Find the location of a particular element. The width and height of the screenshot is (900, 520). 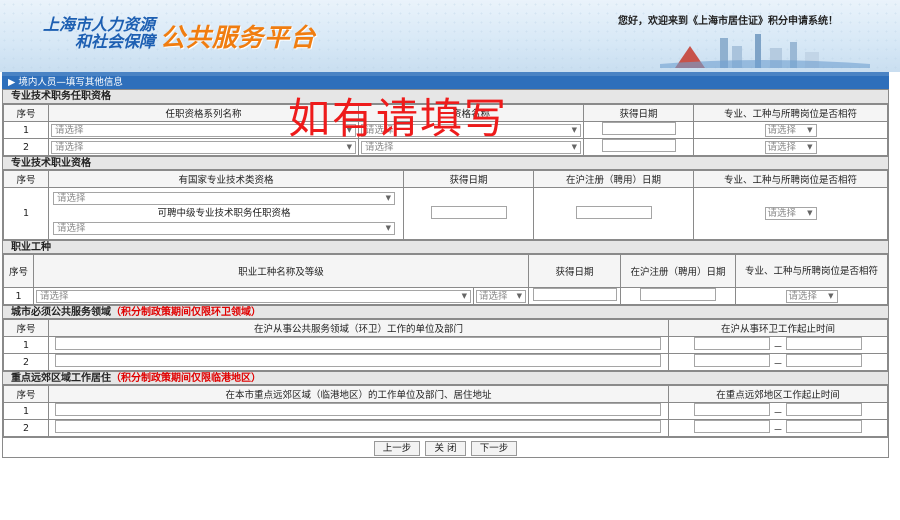

mid-qualification-select: 请选择 is located at coordinates (224, 228).